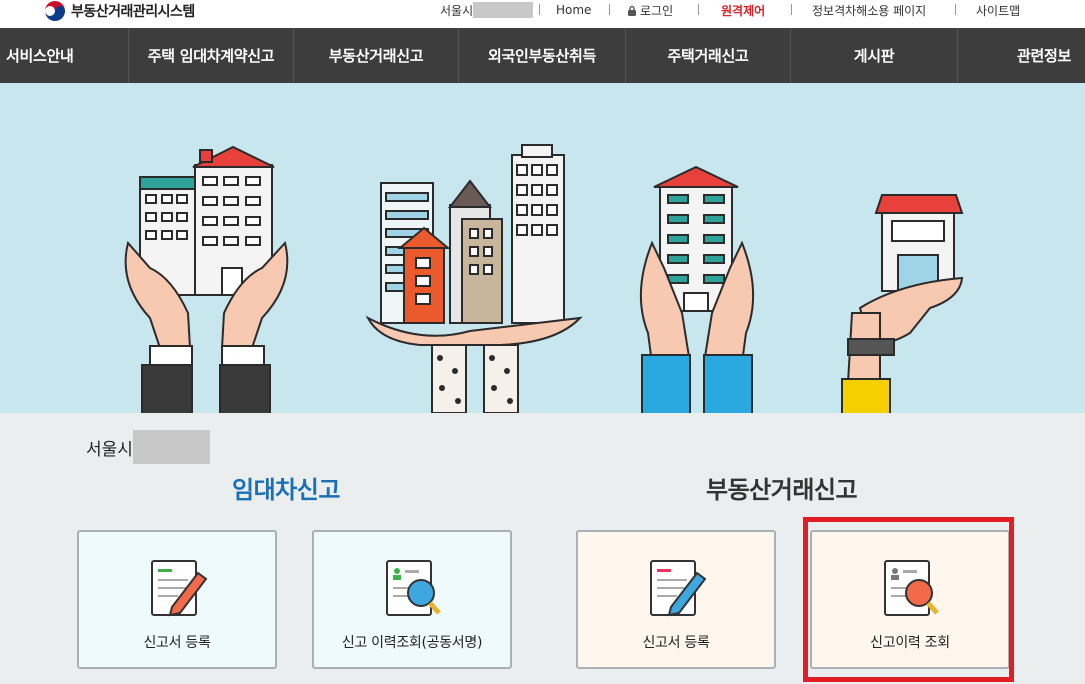  What do you see at coordinates (908, 599) in the screenshot?
I see `highlight-frame` at bounding box center [908, 599].